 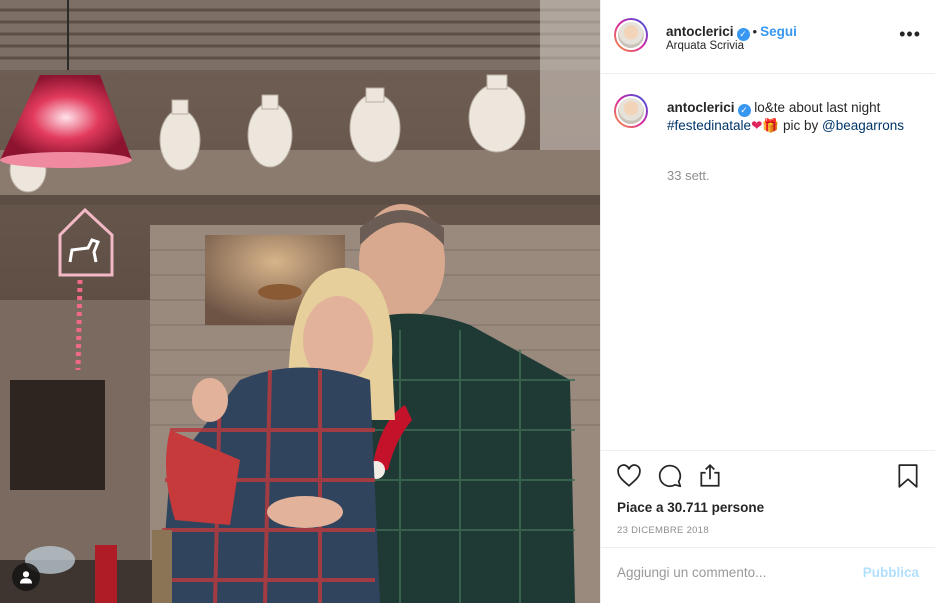 I want to click on username-link: antoclerici, so click(x=700, y=31).